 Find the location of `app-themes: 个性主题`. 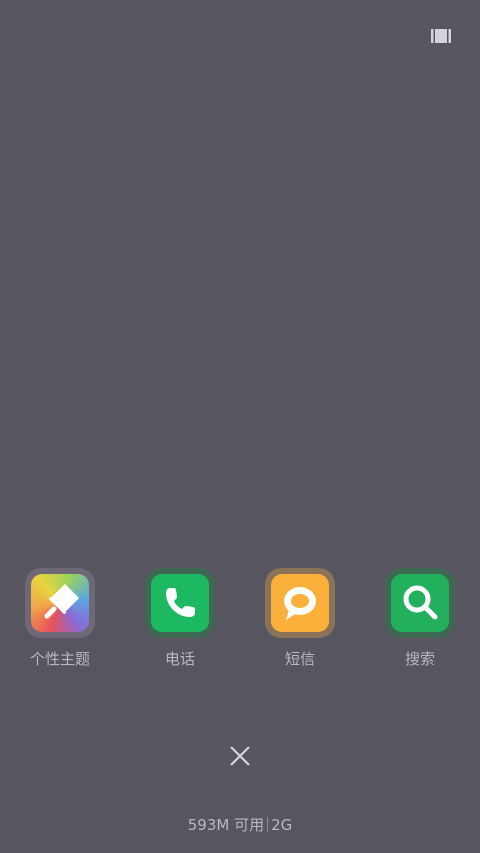

app-themes: 个性主题 is located at coordinates (60, 618).